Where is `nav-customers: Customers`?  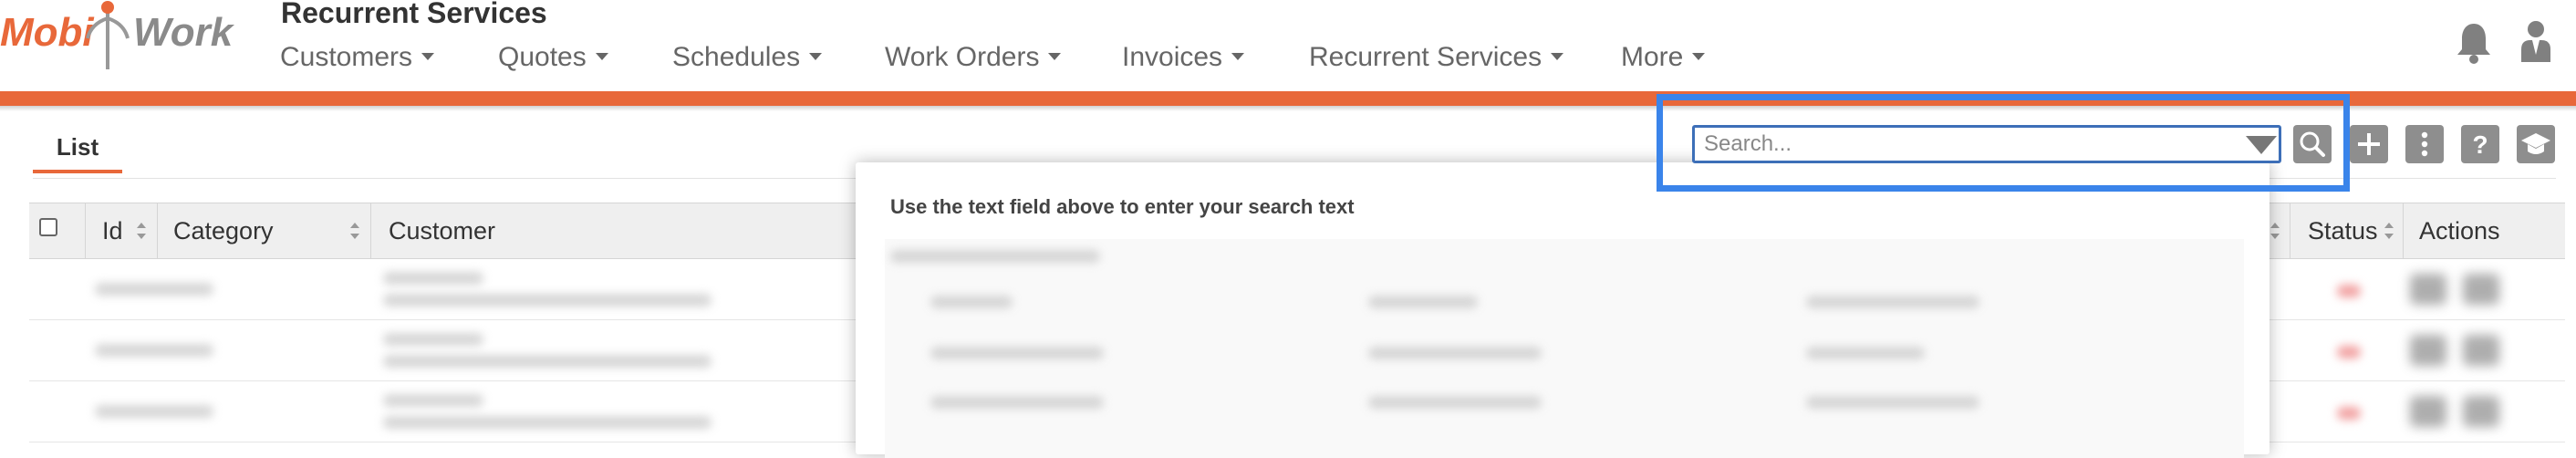 nav-customers: Customers is located at coordinates (358, 57).